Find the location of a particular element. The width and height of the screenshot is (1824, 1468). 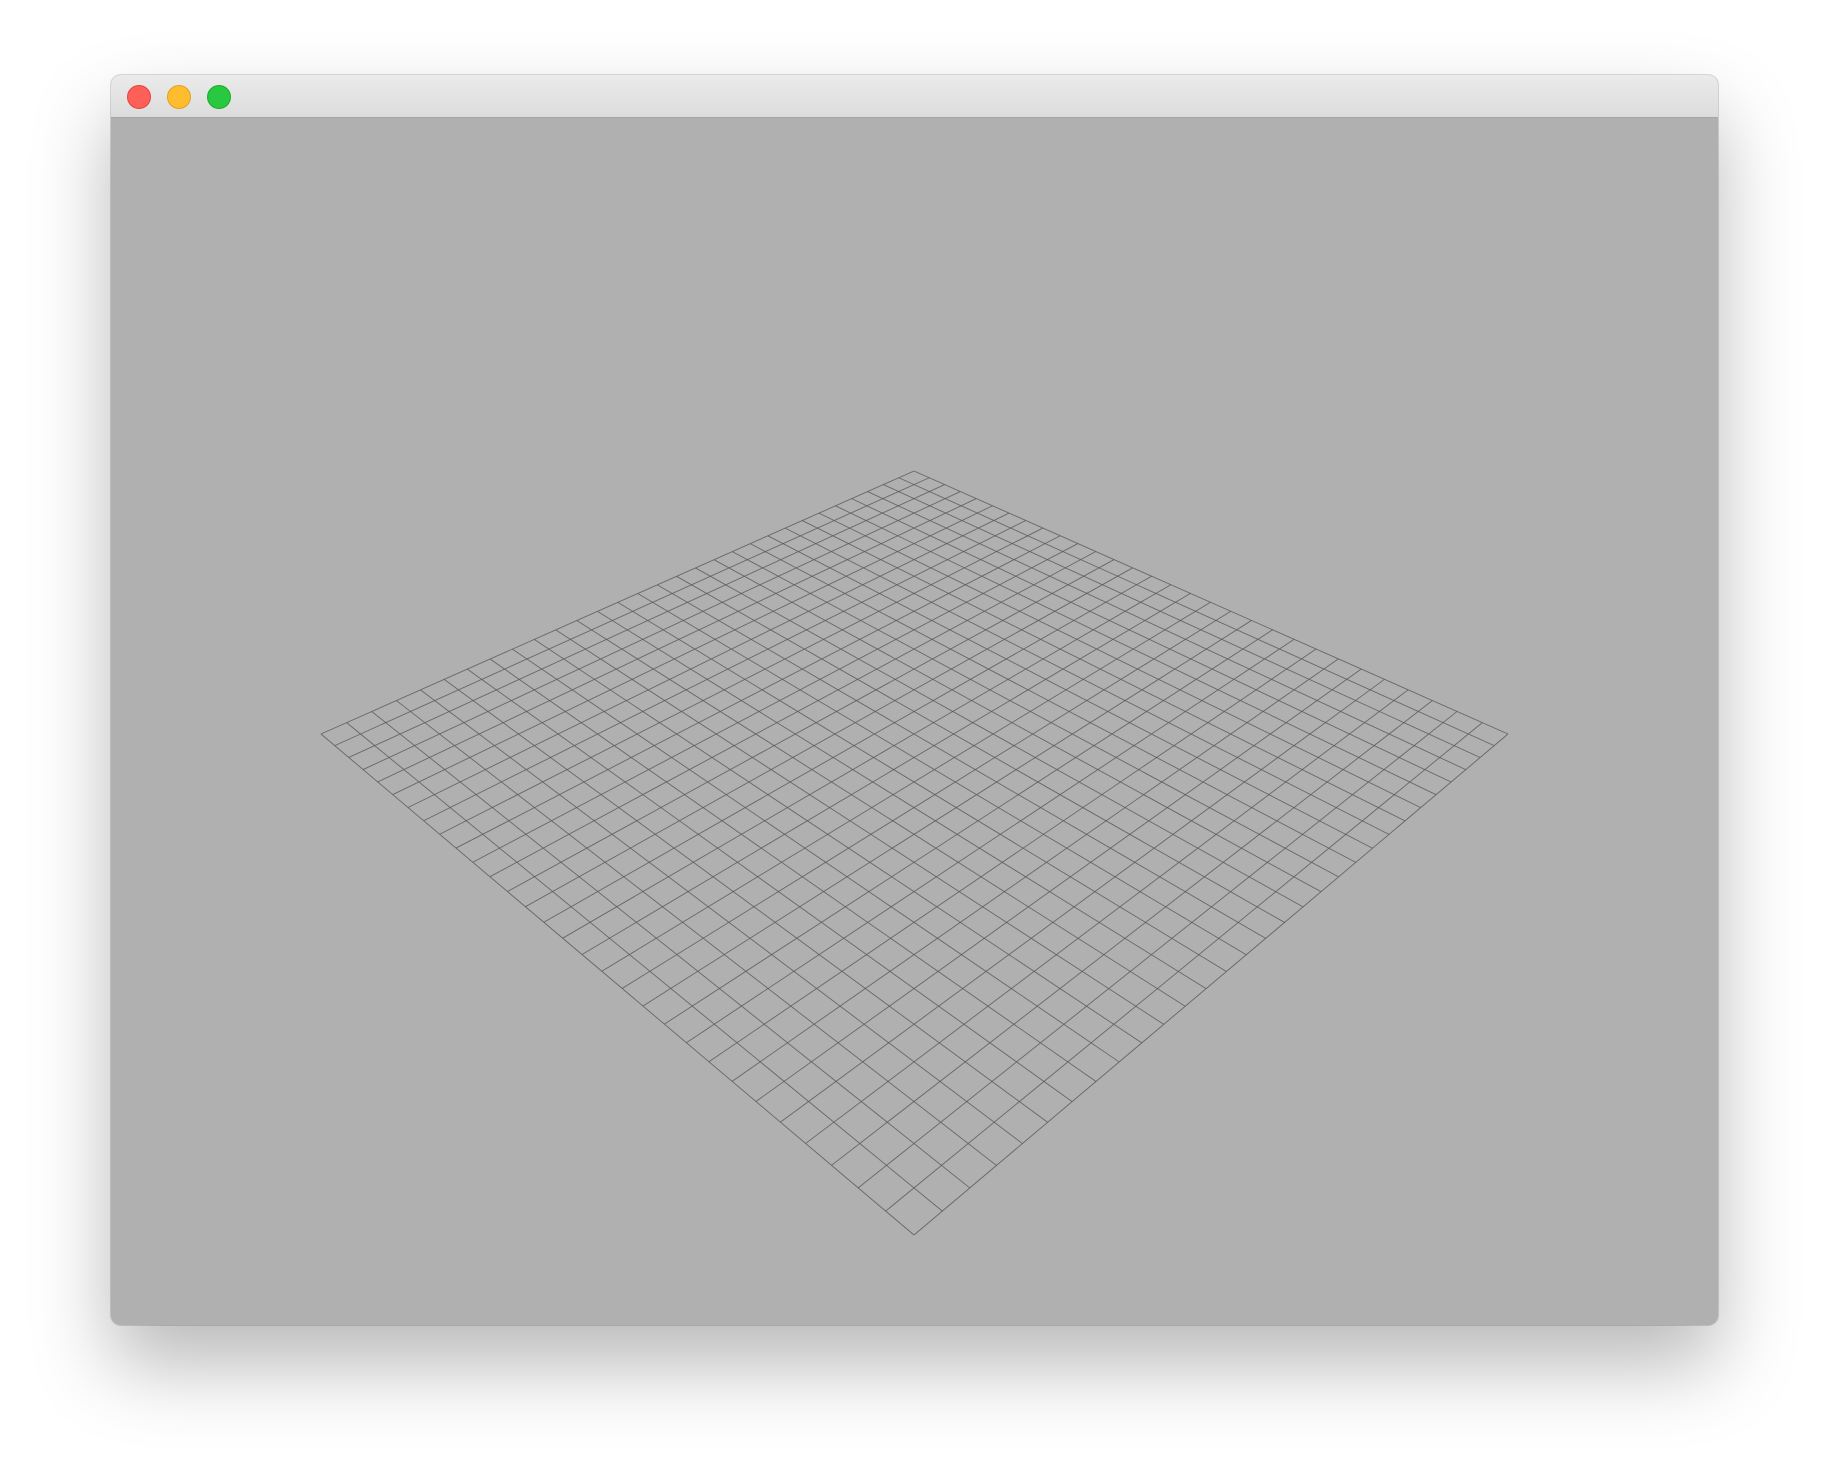

close-button is located at coordinates (139, 97).